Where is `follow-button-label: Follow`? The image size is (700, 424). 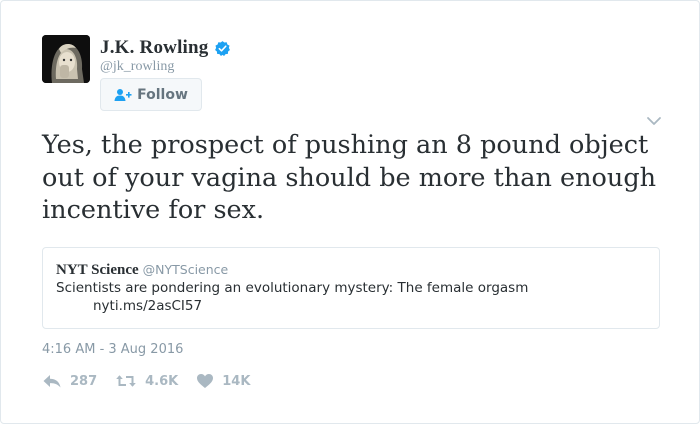
follow-button-label: Follow is located at coordinates (162, 94).